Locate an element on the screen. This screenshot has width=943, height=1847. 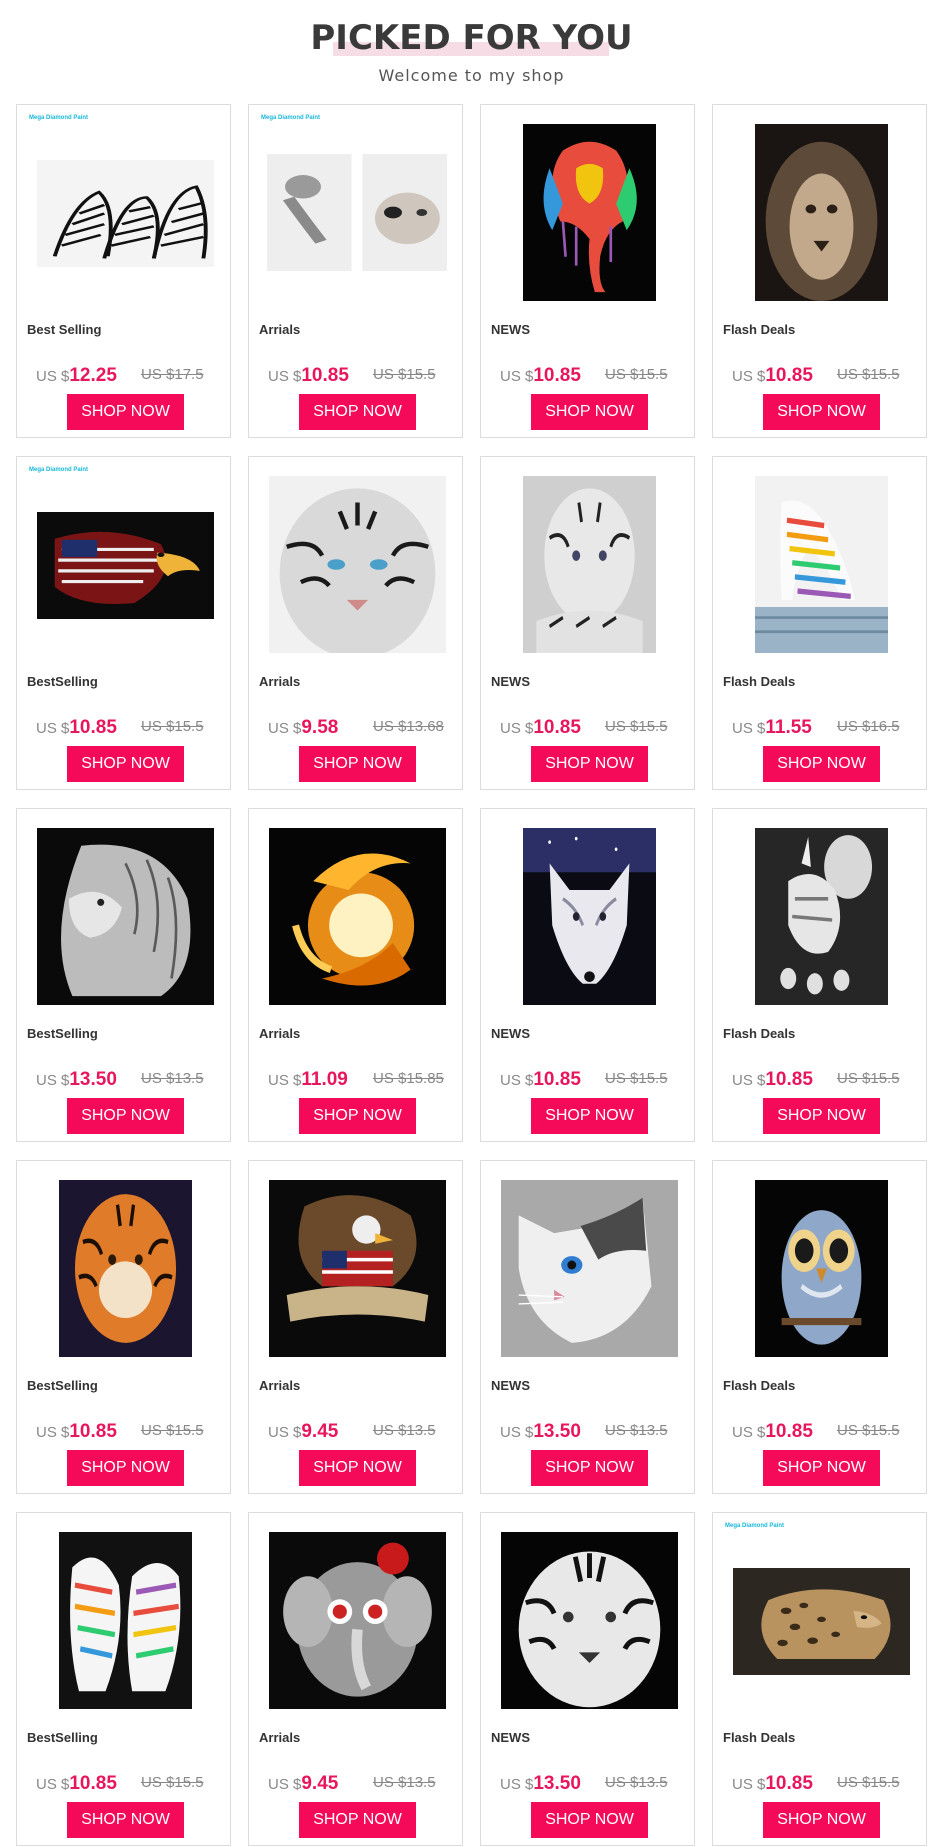
white-tiger-image is located at coordinates (357, 564).